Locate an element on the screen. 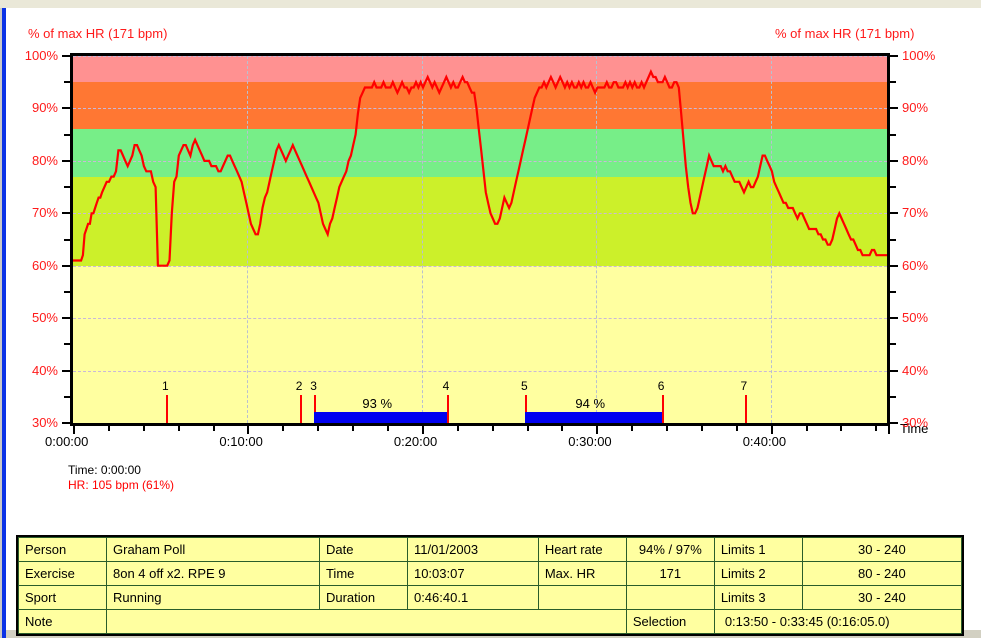 The width and height of the screenshot is (981, 638). table-field-value is located at coordinates (670, 597).